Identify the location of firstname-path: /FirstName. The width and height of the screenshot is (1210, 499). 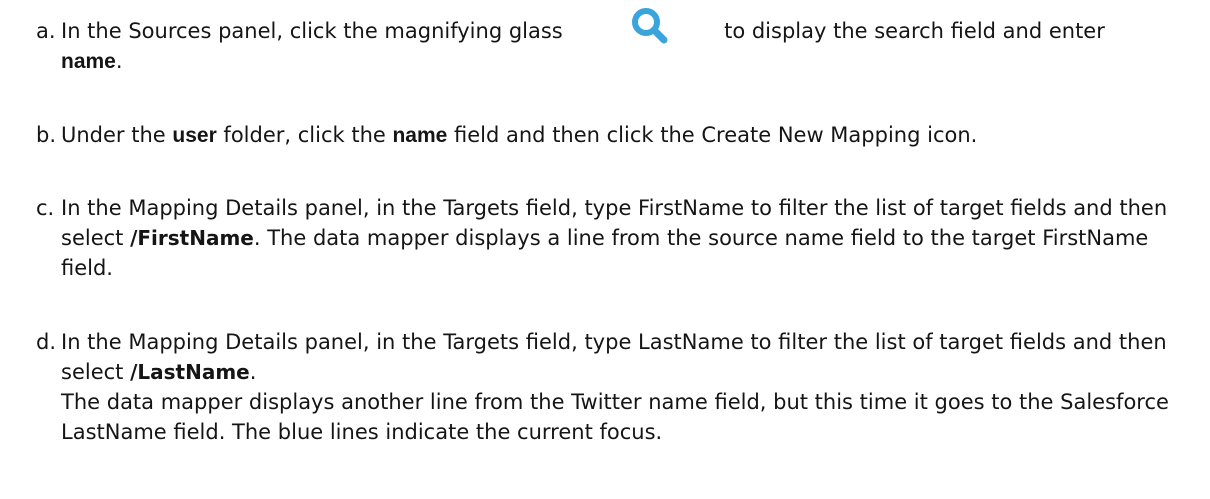
(192, 238).